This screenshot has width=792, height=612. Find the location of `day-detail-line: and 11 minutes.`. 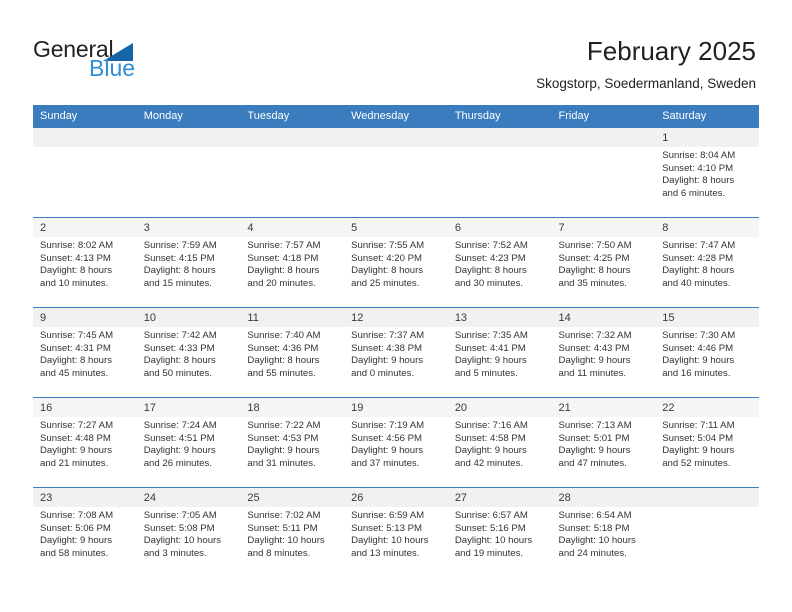

day-detail-line: and 11 minutes. is located at coordinates (592, 373).